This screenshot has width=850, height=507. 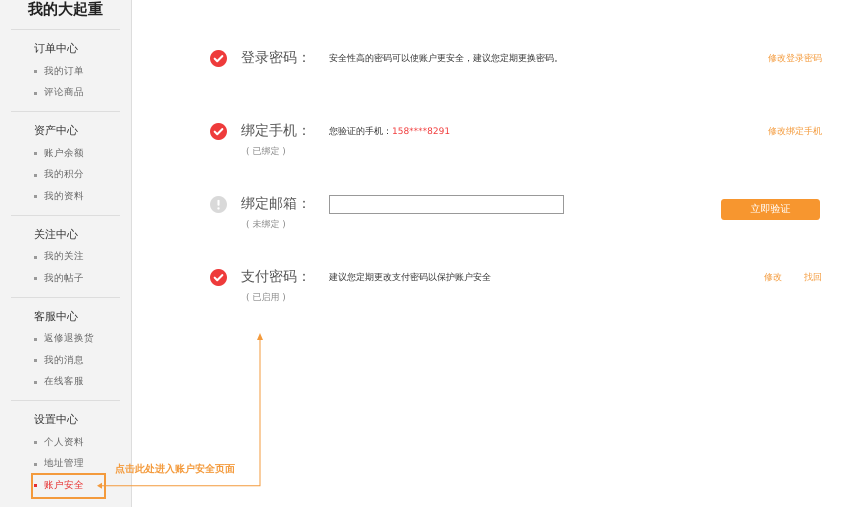 I want to click on section-heading: 资产中心, so click(x=56, y=131).